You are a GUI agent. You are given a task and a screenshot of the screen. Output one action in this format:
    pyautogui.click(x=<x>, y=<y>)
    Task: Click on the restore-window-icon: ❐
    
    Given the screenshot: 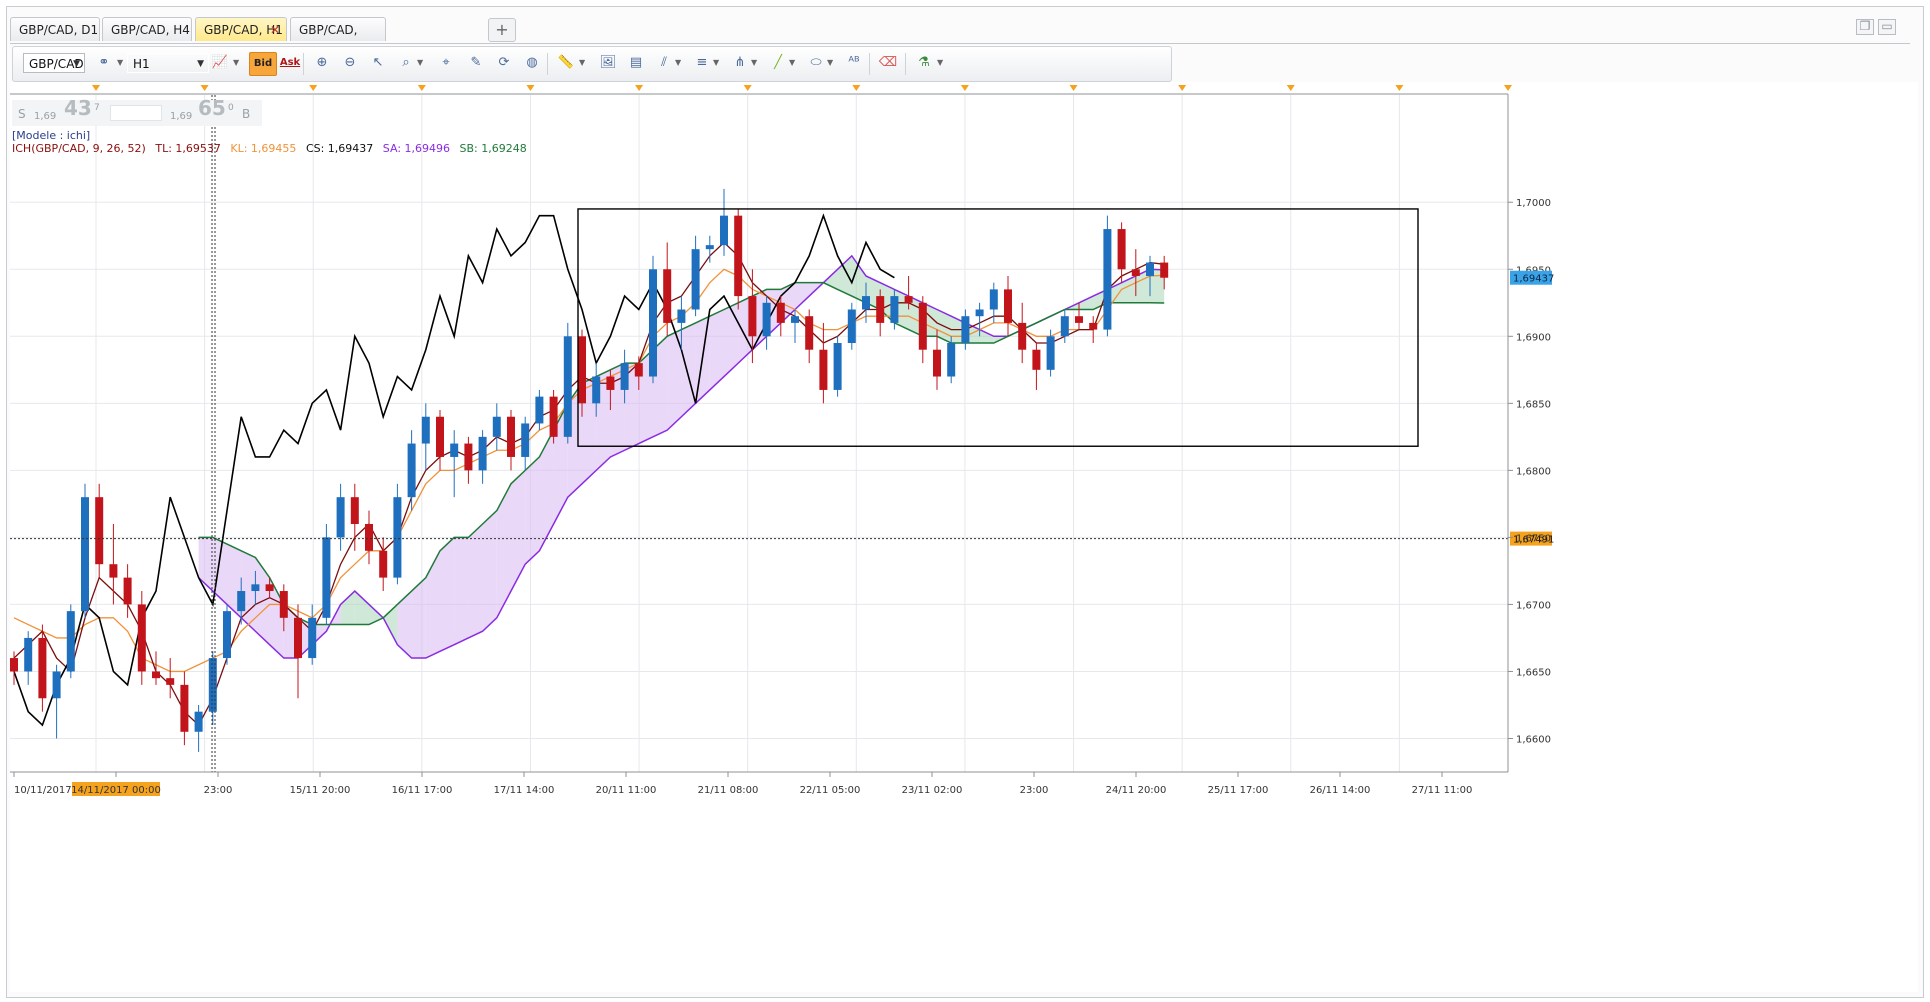 What is the action you would take?
    pyautogui.click(x=1865, y=27)
    